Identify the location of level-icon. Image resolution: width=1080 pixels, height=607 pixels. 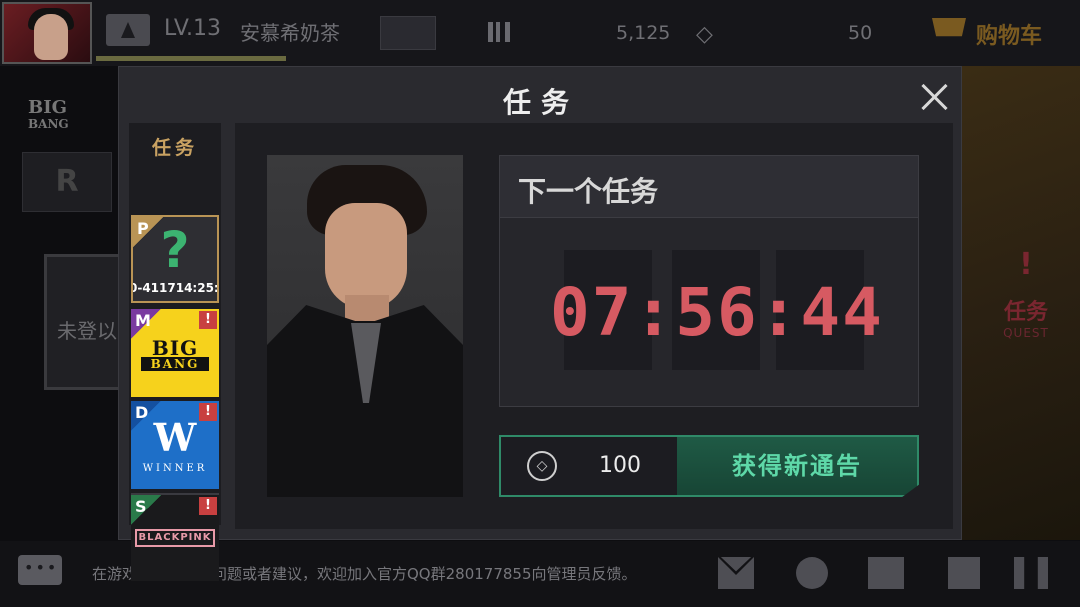
(128, 30).